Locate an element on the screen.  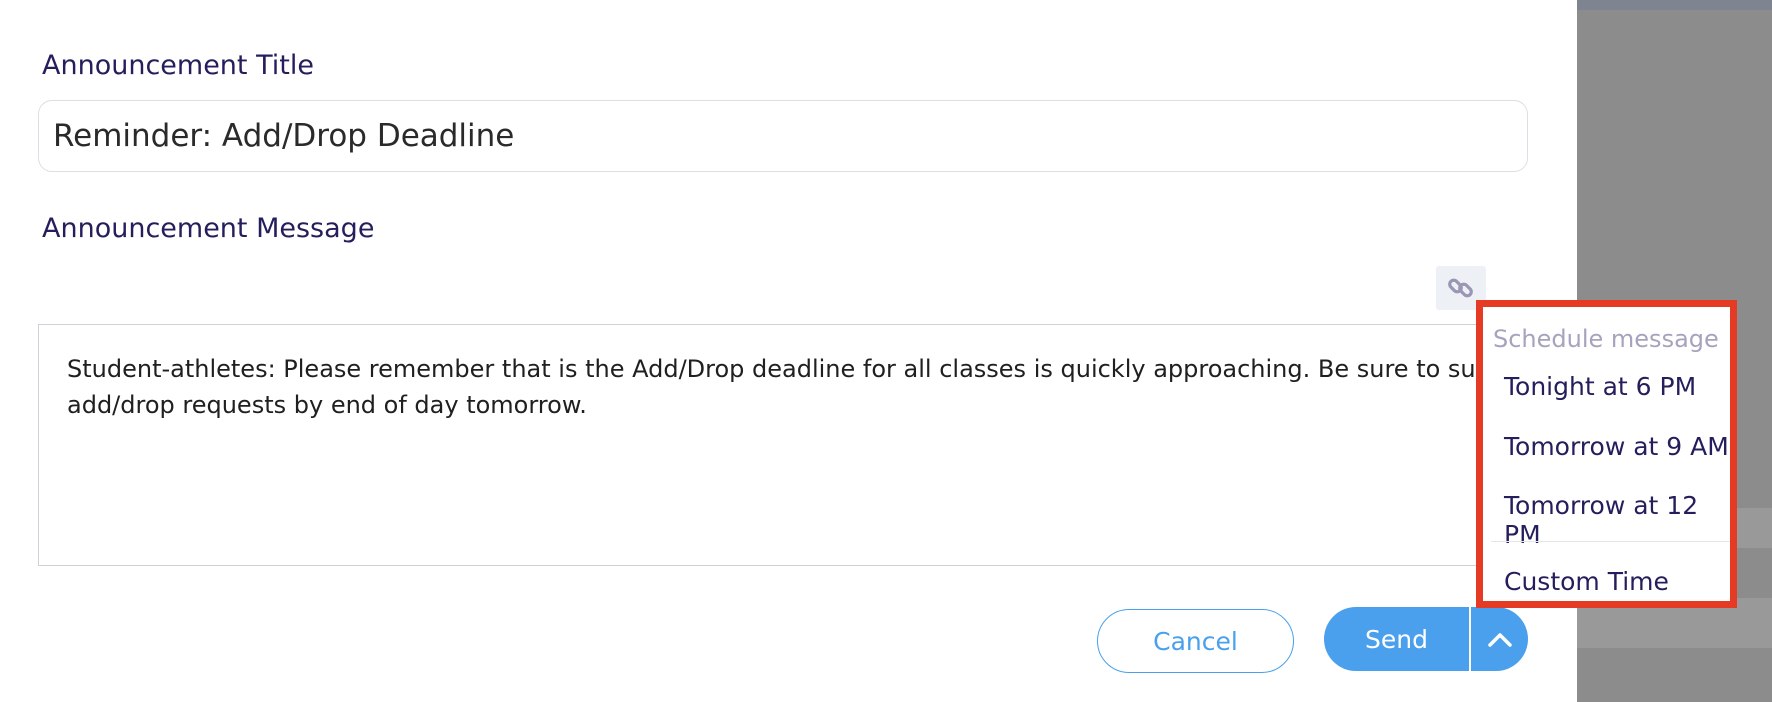
schedule-toggle-button is located at coordinates (1499, 639).